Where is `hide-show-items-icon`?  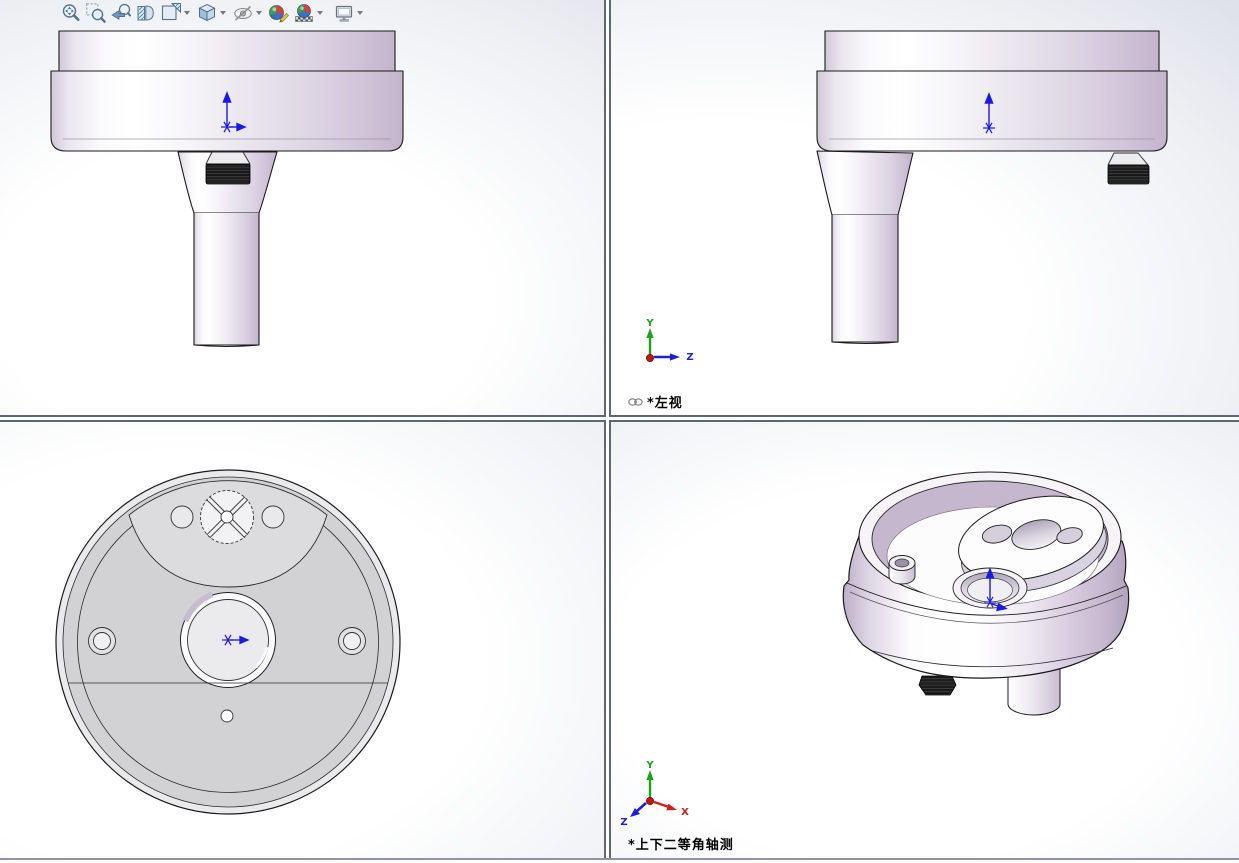
hide-show-items-icon is located at coordinates (242, 13).